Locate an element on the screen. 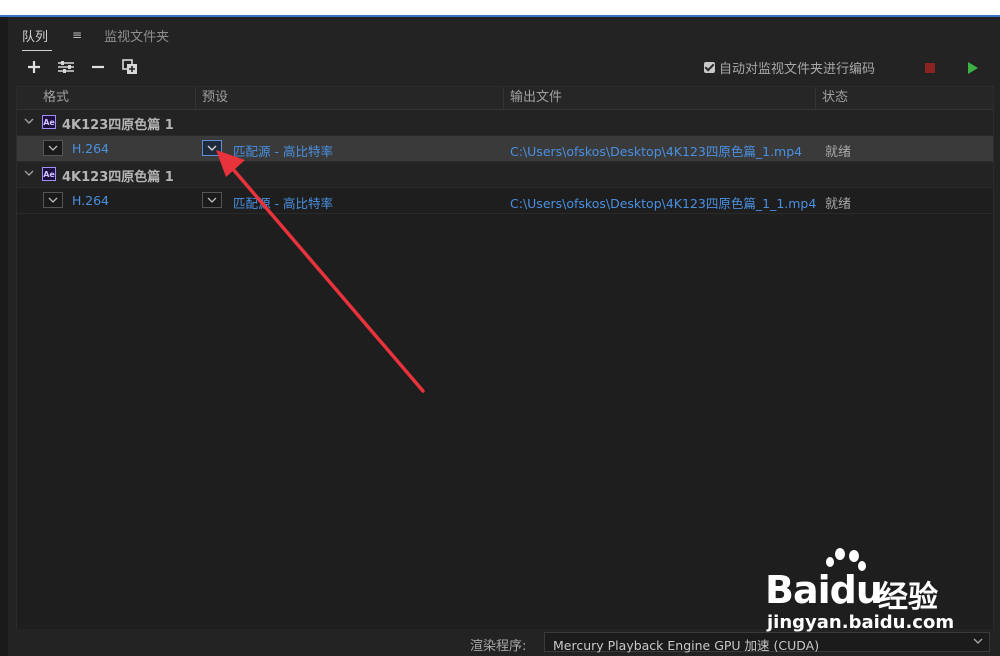 The width and height of the screenshot is (1000, 656). panel-tabs: 队列 ≡ 监视文件夹 is located at coordinates (104, 38).